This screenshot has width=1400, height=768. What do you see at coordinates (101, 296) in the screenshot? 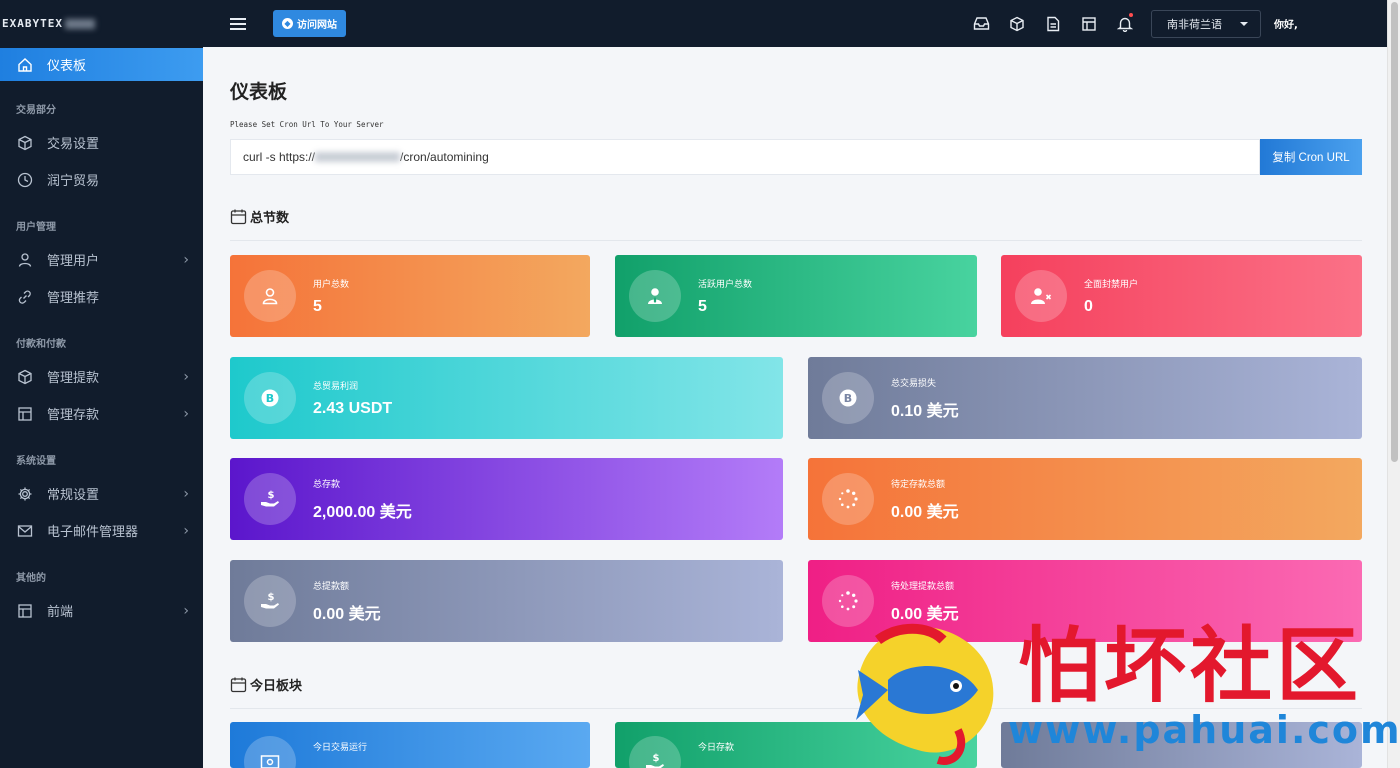
I see `sidebar-item-referrals: 管理推荐` at bounding box center [101, 296].